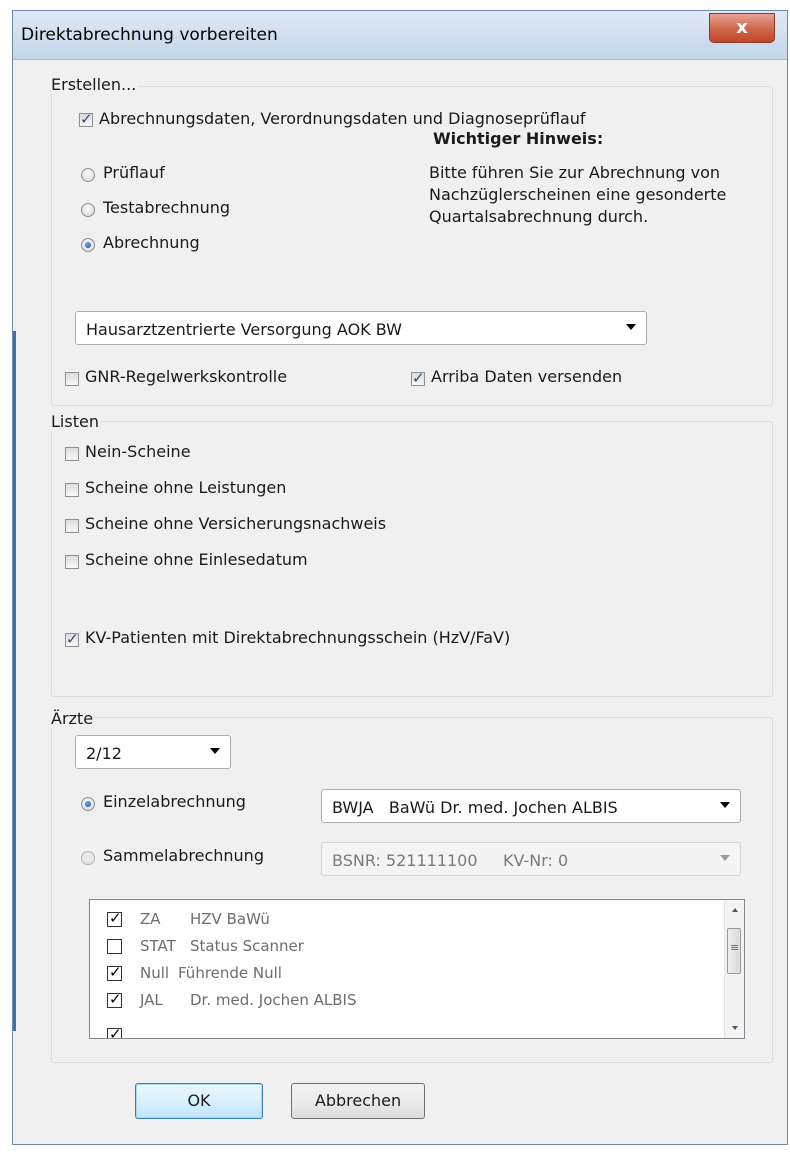 The height and width of the screenshot is (1155, 790). What do you see at coordinates (539, 216) in the screenshot?
I see `hint-line-3: Quartalsabrechnung durch.` at bounding box center [539, 216].